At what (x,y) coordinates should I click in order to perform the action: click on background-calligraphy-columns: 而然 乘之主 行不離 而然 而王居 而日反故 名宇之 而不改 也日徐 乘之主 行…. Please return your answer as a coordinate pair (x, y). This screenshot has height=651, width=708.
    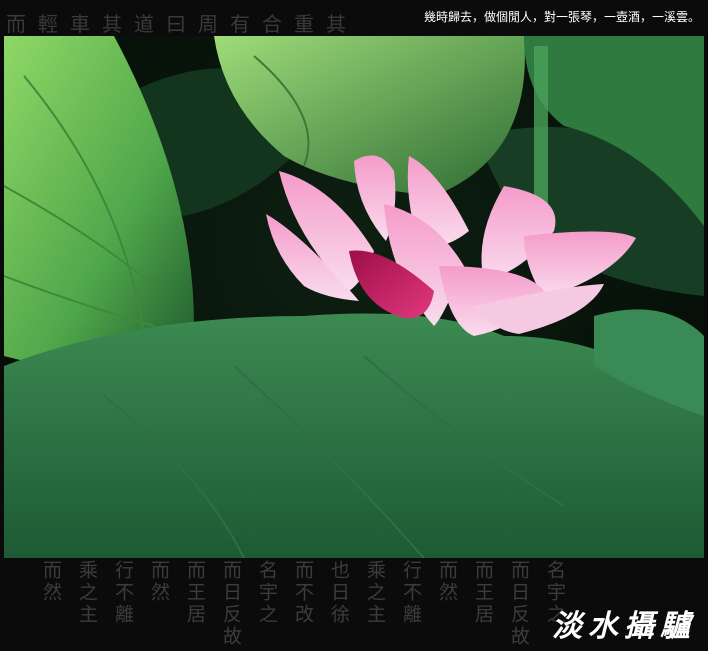
    Looking at the image, I should click on (303, 604).